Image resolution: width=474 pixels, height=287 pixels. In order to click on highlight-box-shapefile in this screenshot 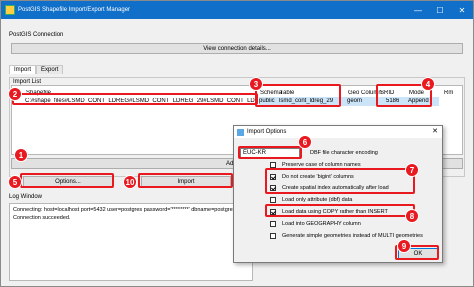, I will do `click(135, 99)`.